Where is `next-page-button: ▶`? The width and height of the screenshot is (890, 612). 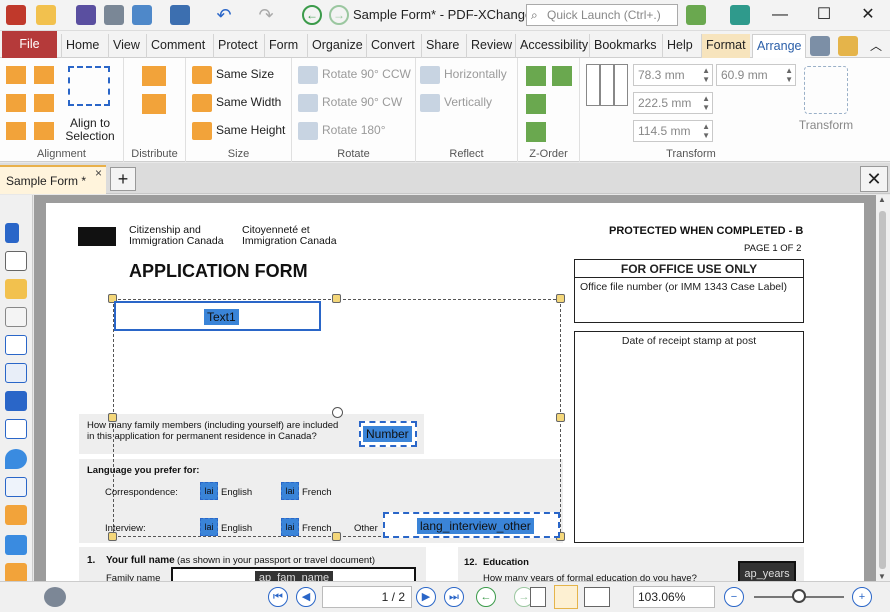
next-page-button: ▶ is located at coordinates (426, 597).